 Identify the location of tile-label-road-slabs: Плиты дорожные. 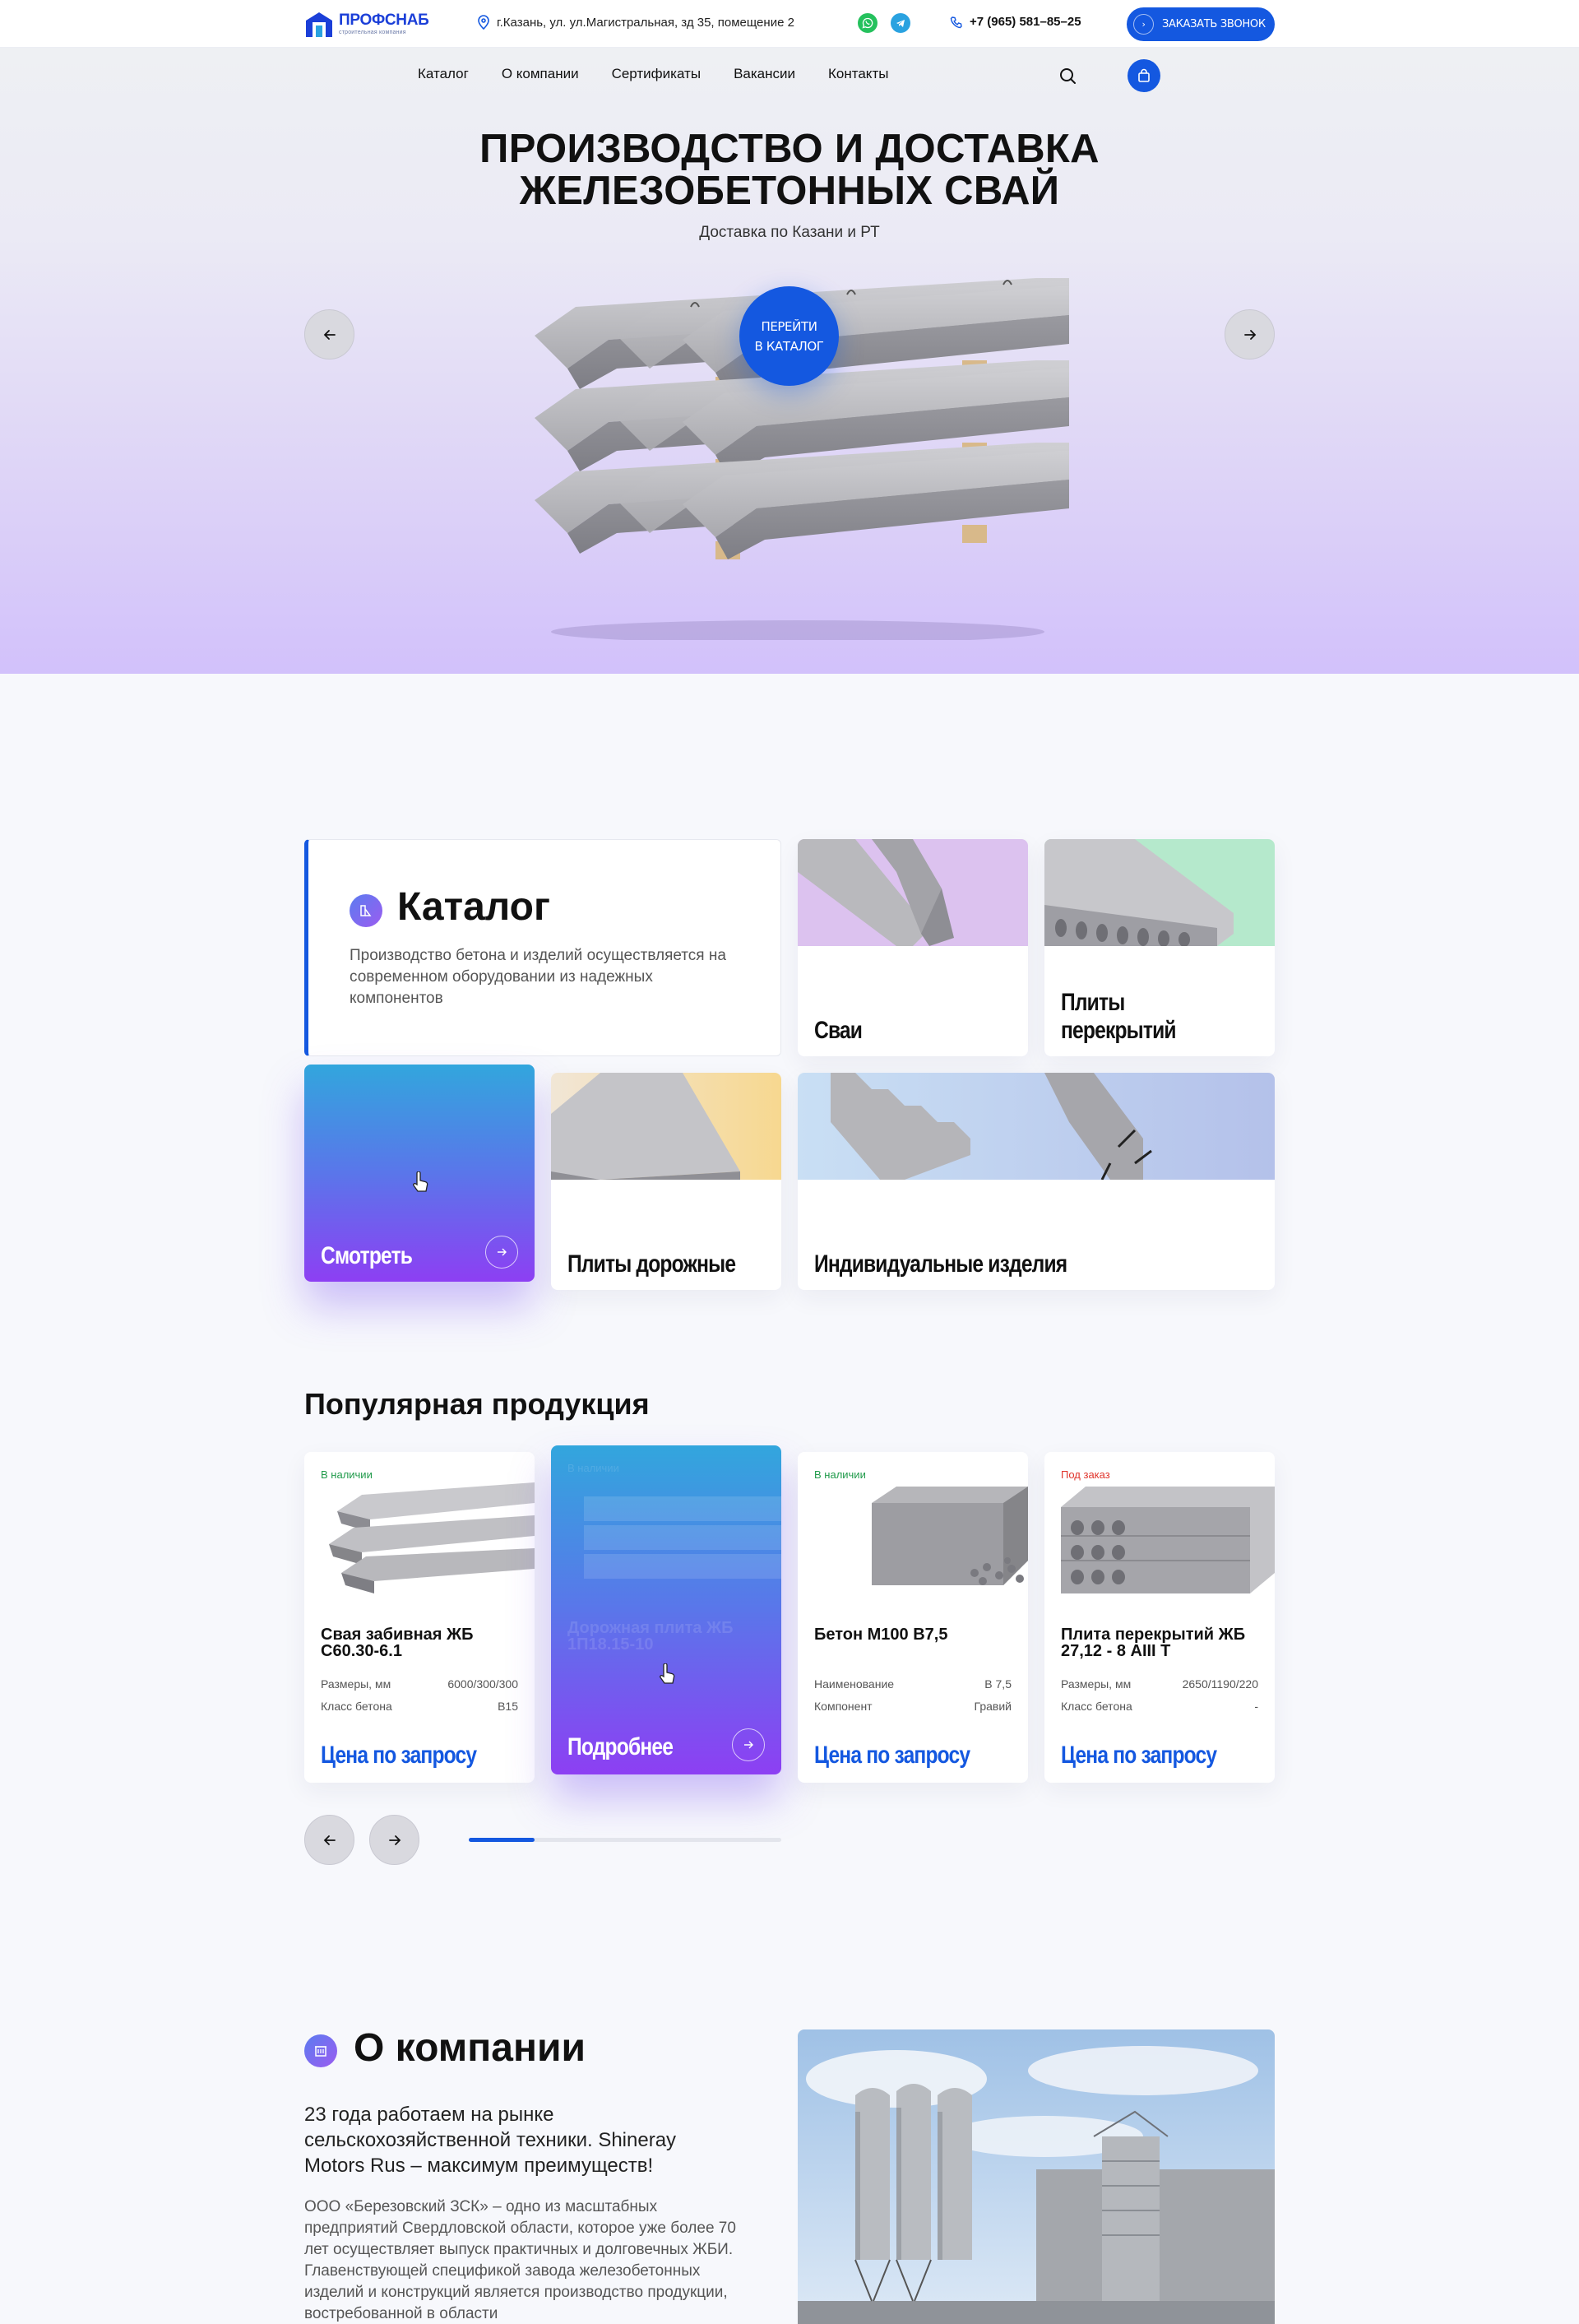
(651, 1264).